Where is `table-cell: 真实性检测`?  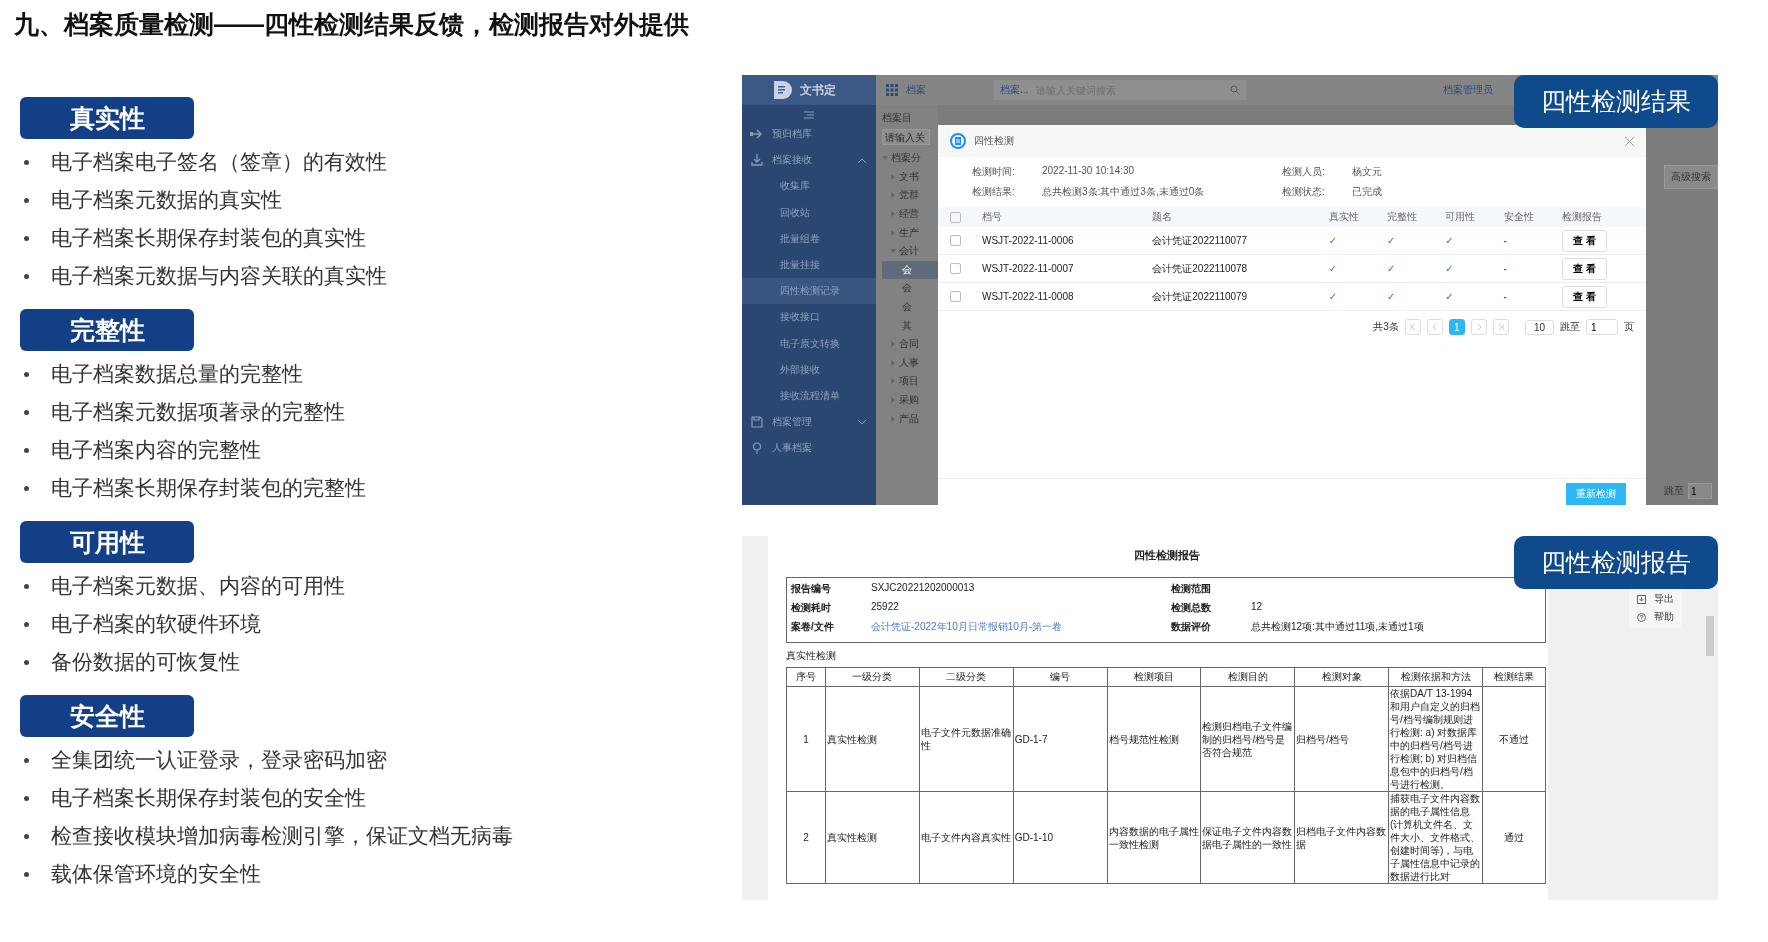
table-cell: 真实性检测 is located at coordinates (872, 739).